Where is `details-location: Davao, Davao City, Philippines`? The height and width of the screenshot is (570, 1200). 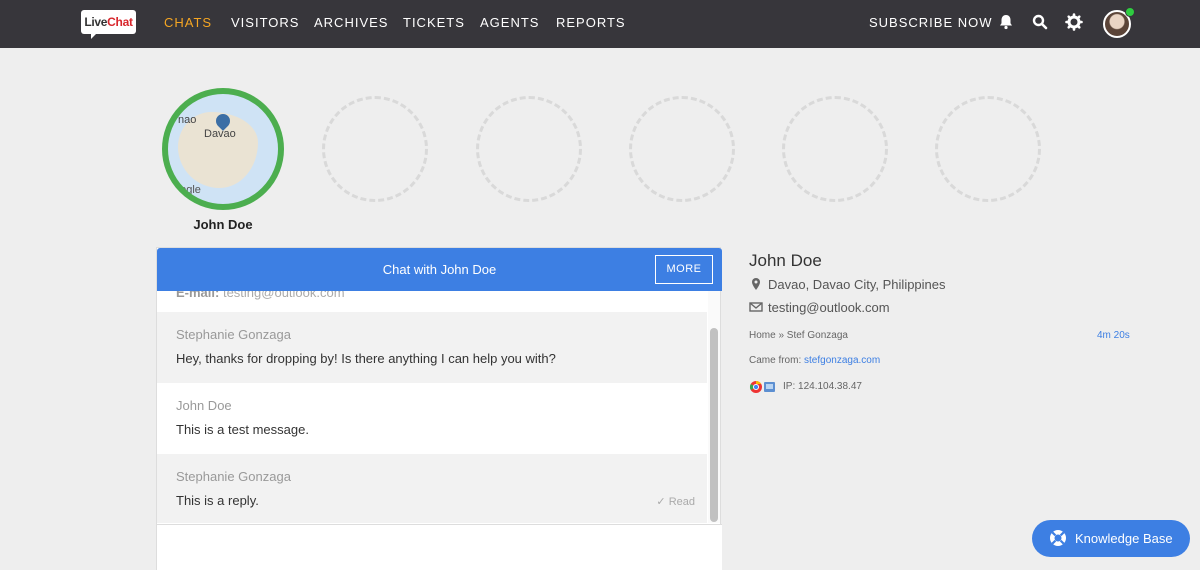
details-location: Davao, Davao City, Philippines is located at coordinates (847, 284).